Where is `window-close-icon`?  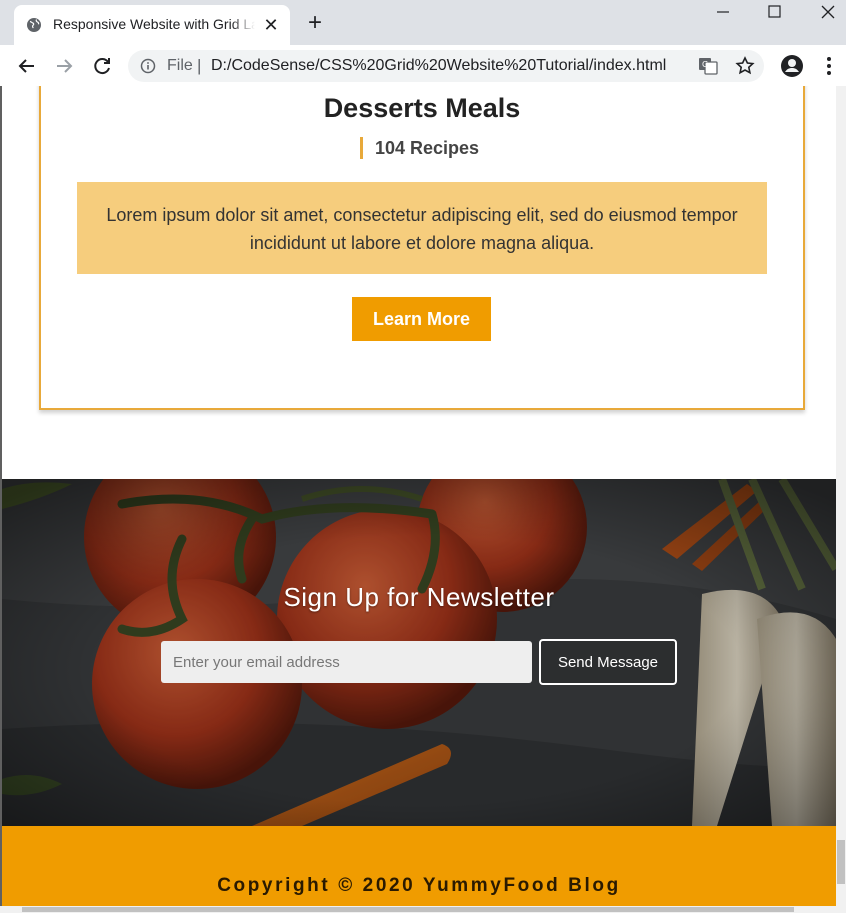 window-close-icon is located at coordinates (823, 13).